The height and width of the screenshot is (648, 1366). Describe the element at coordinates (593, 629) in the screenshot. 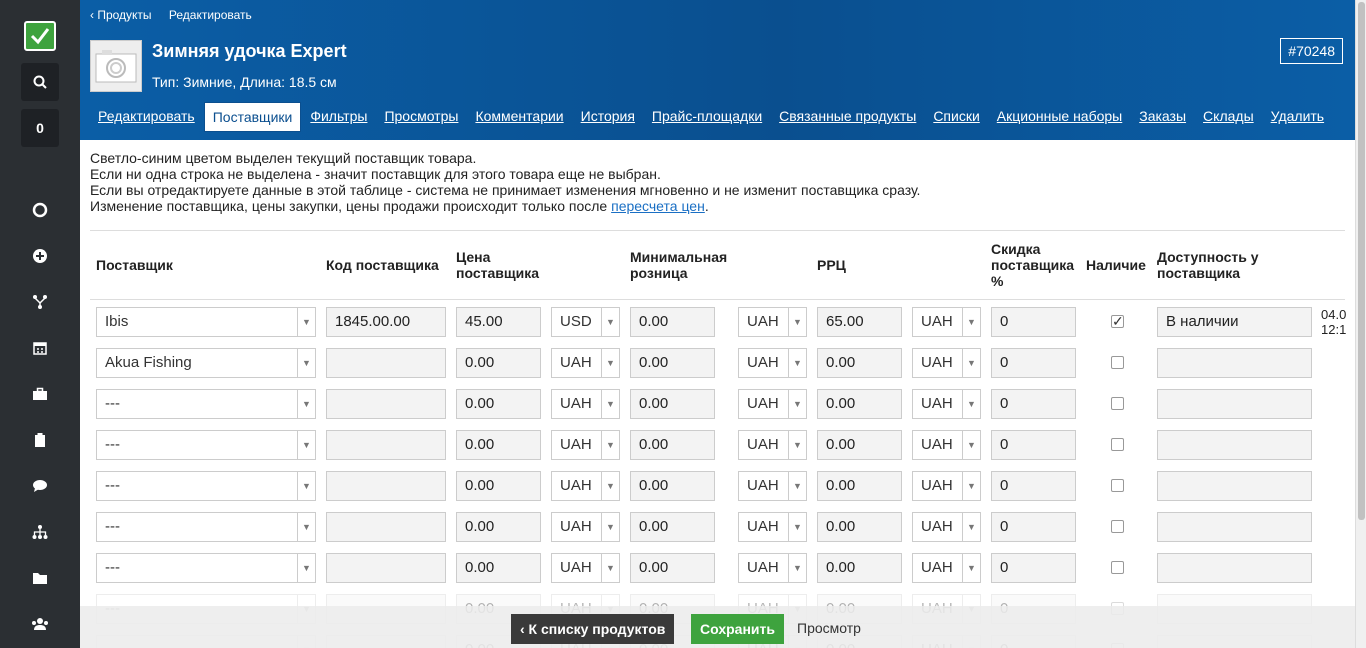

I see `back-to-products-button: ‹ К списку продуктов` at that location.